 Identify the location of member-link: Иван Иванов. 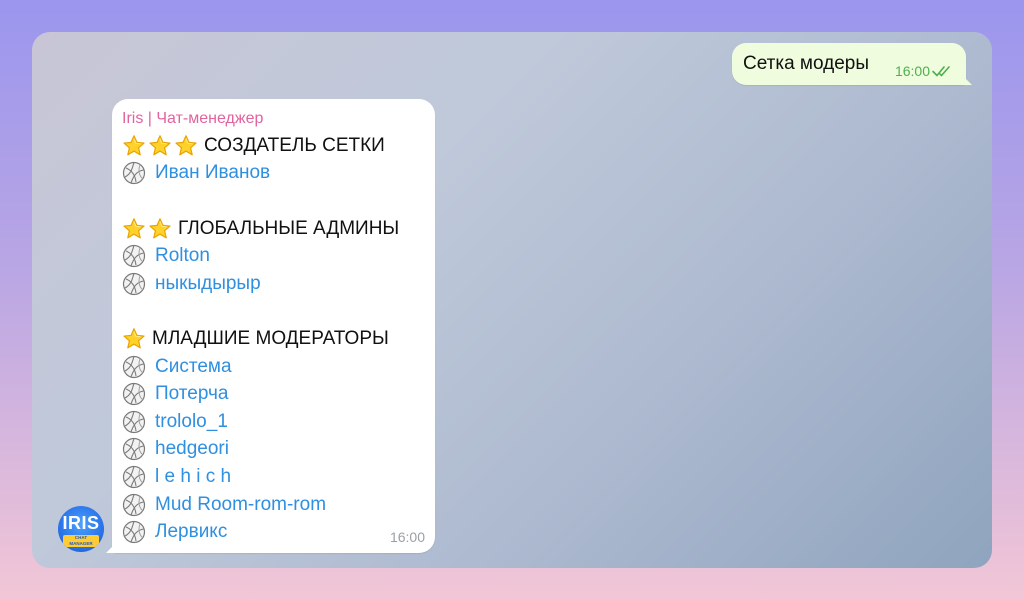
(212, 173).